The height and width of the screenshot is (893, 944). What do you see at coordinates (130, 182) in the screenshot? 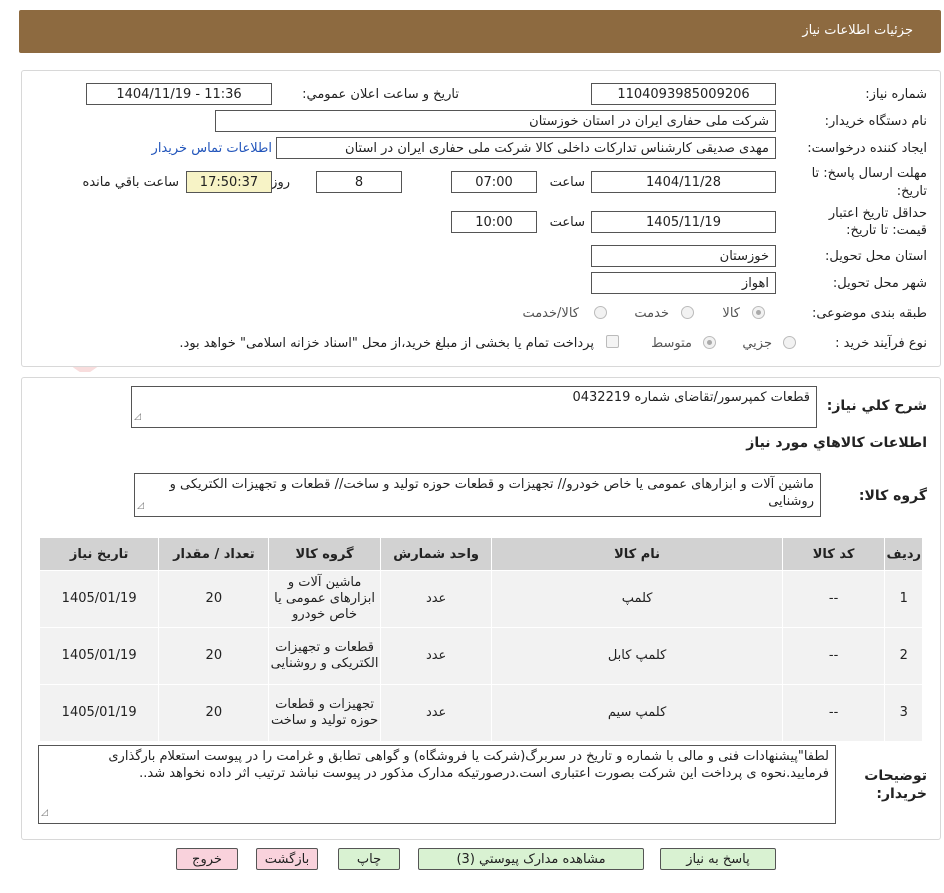
I see `remaining-label: ساعت باقي مانده` at bounding box center [130, 182].